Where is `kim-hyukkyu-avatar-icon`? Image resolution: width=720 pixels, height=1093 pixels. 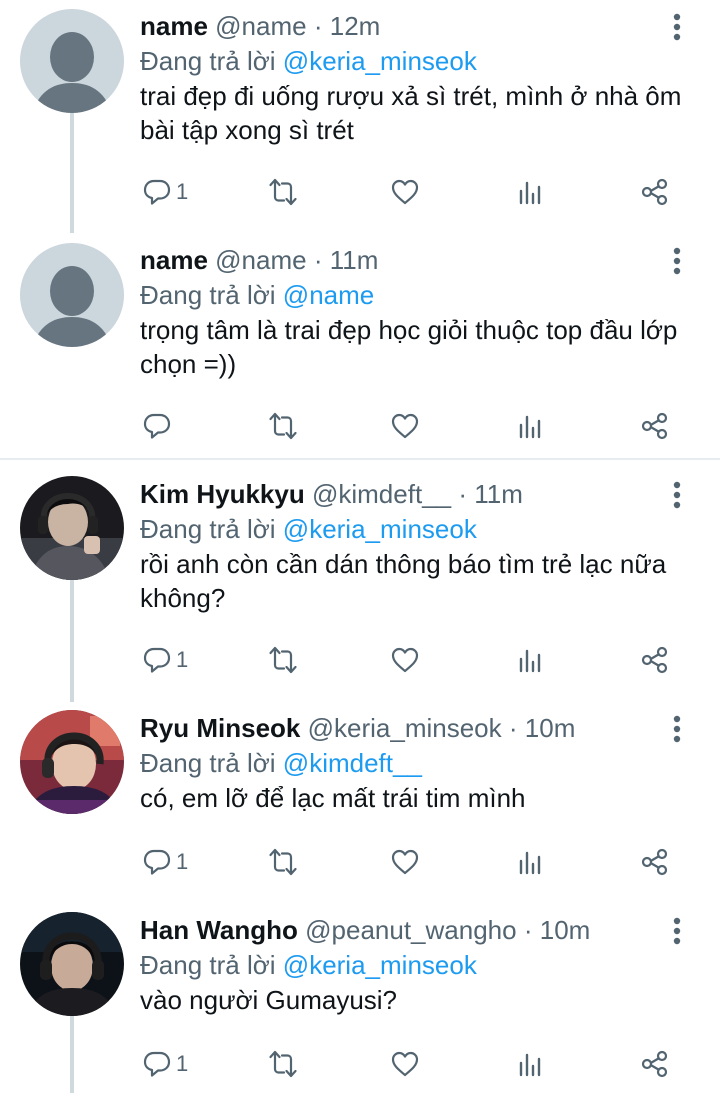
kim-hyukkyu-avatar-icon is located at coordinates (72, 528).